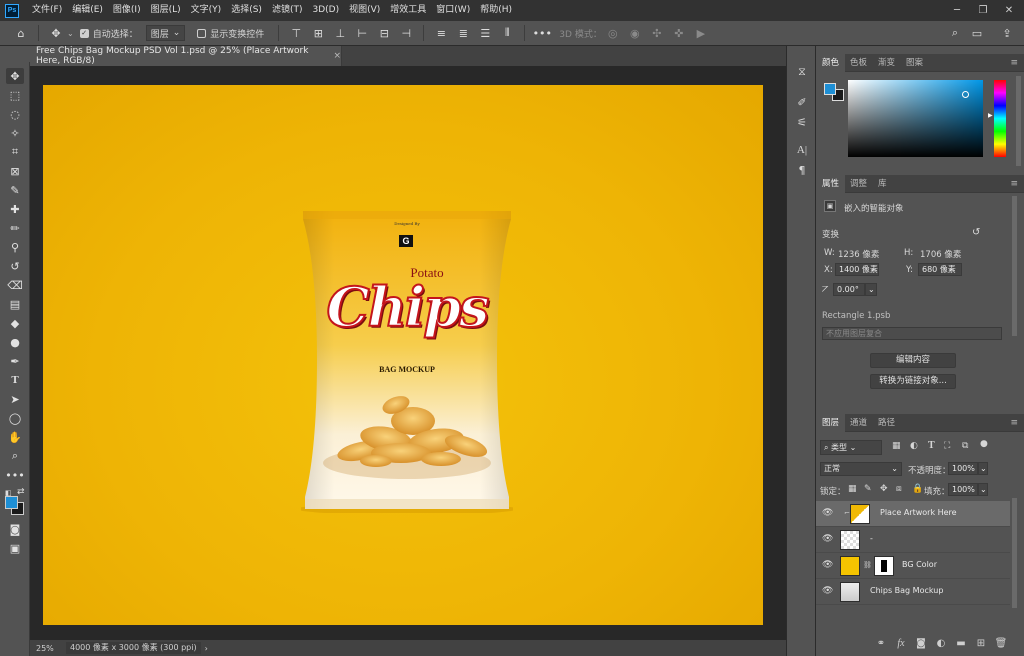 The width and height of the screenshot is (1024, 656). What do you see at coordinates (48, 648) in the screenshot?
I see `zoom-level: 25%` at bounding box center [48, 648].